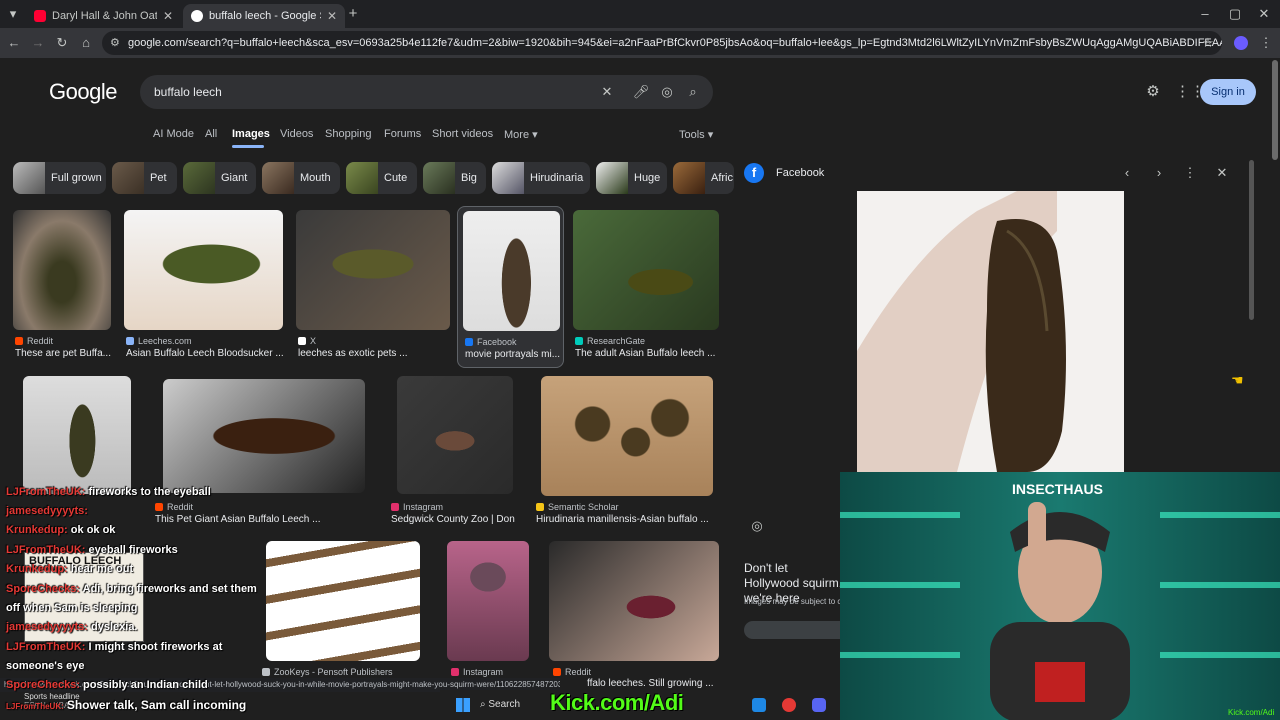 The height and width of the screenshot is (720, 1280). I want to click on page-scrollbar, so click(1275, 110).